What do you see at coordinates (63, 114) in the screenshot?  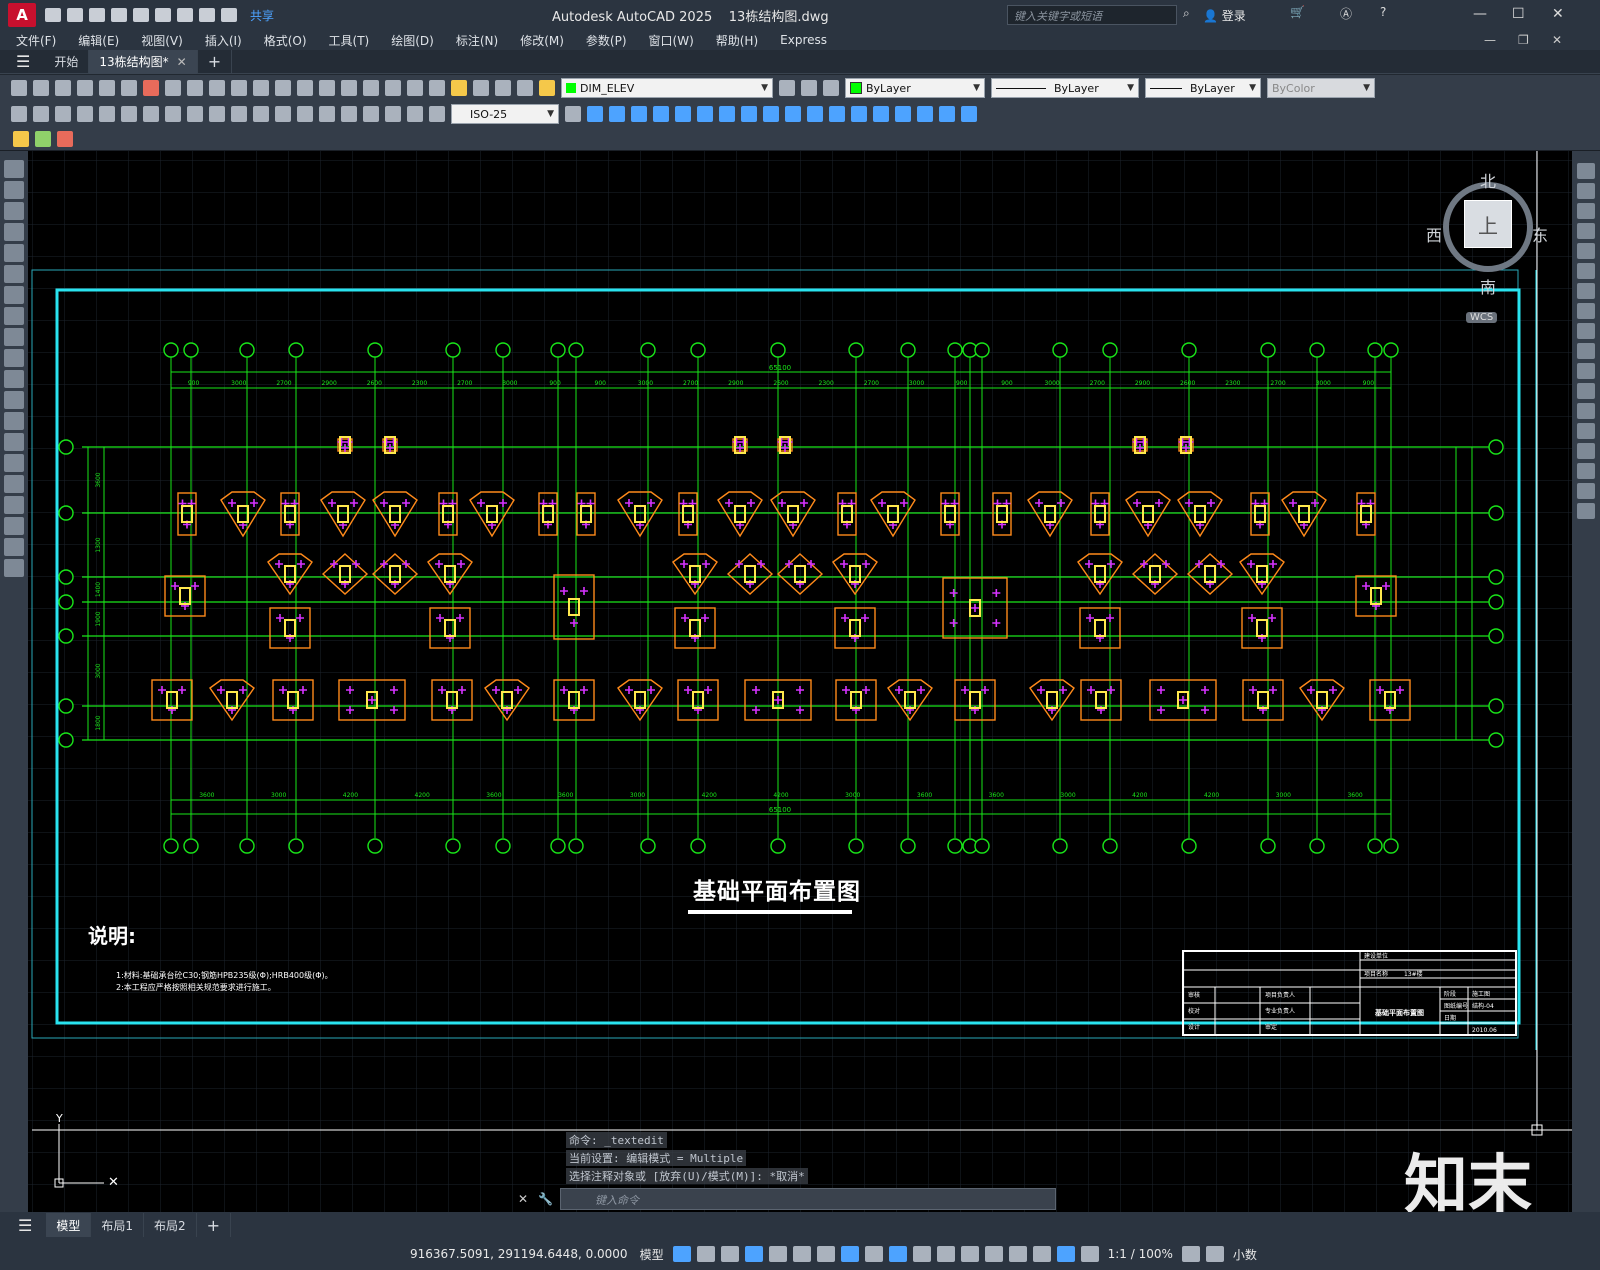 I see `dim-arc-icon` at bounding box center [63, 114].